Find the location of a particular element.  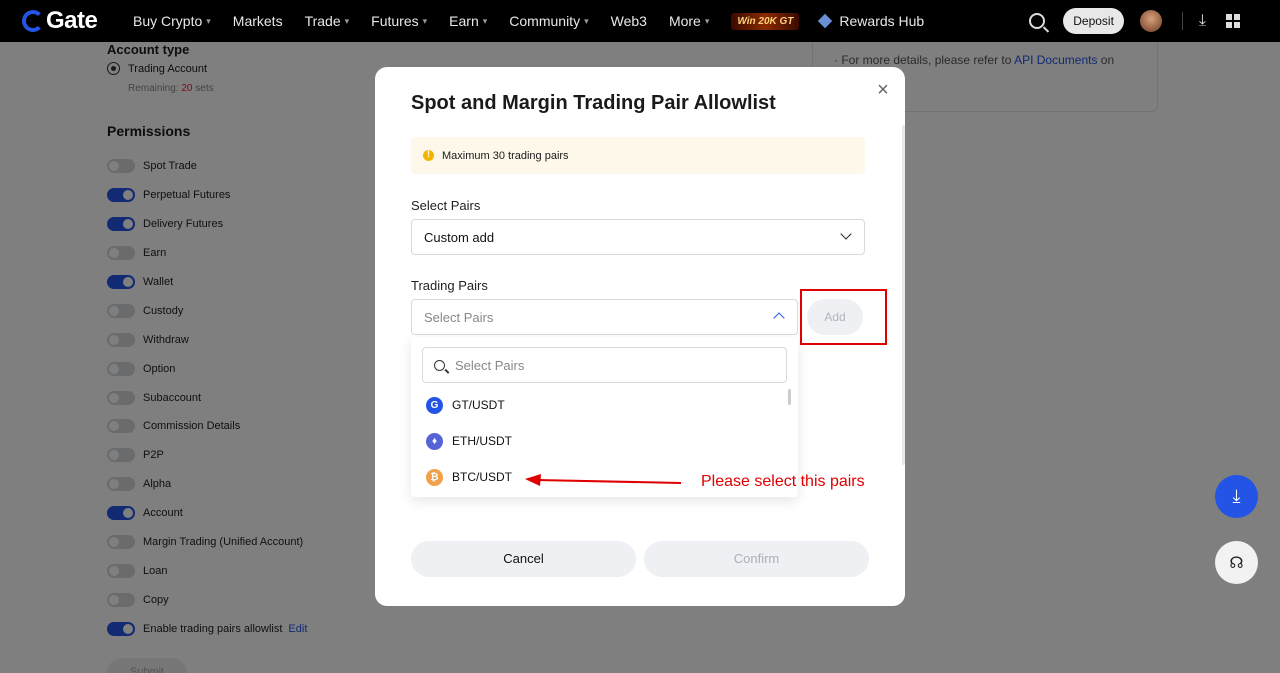

max-pairs-notice: Maximum 30 trading pairs is located at coordinates (638, 155).